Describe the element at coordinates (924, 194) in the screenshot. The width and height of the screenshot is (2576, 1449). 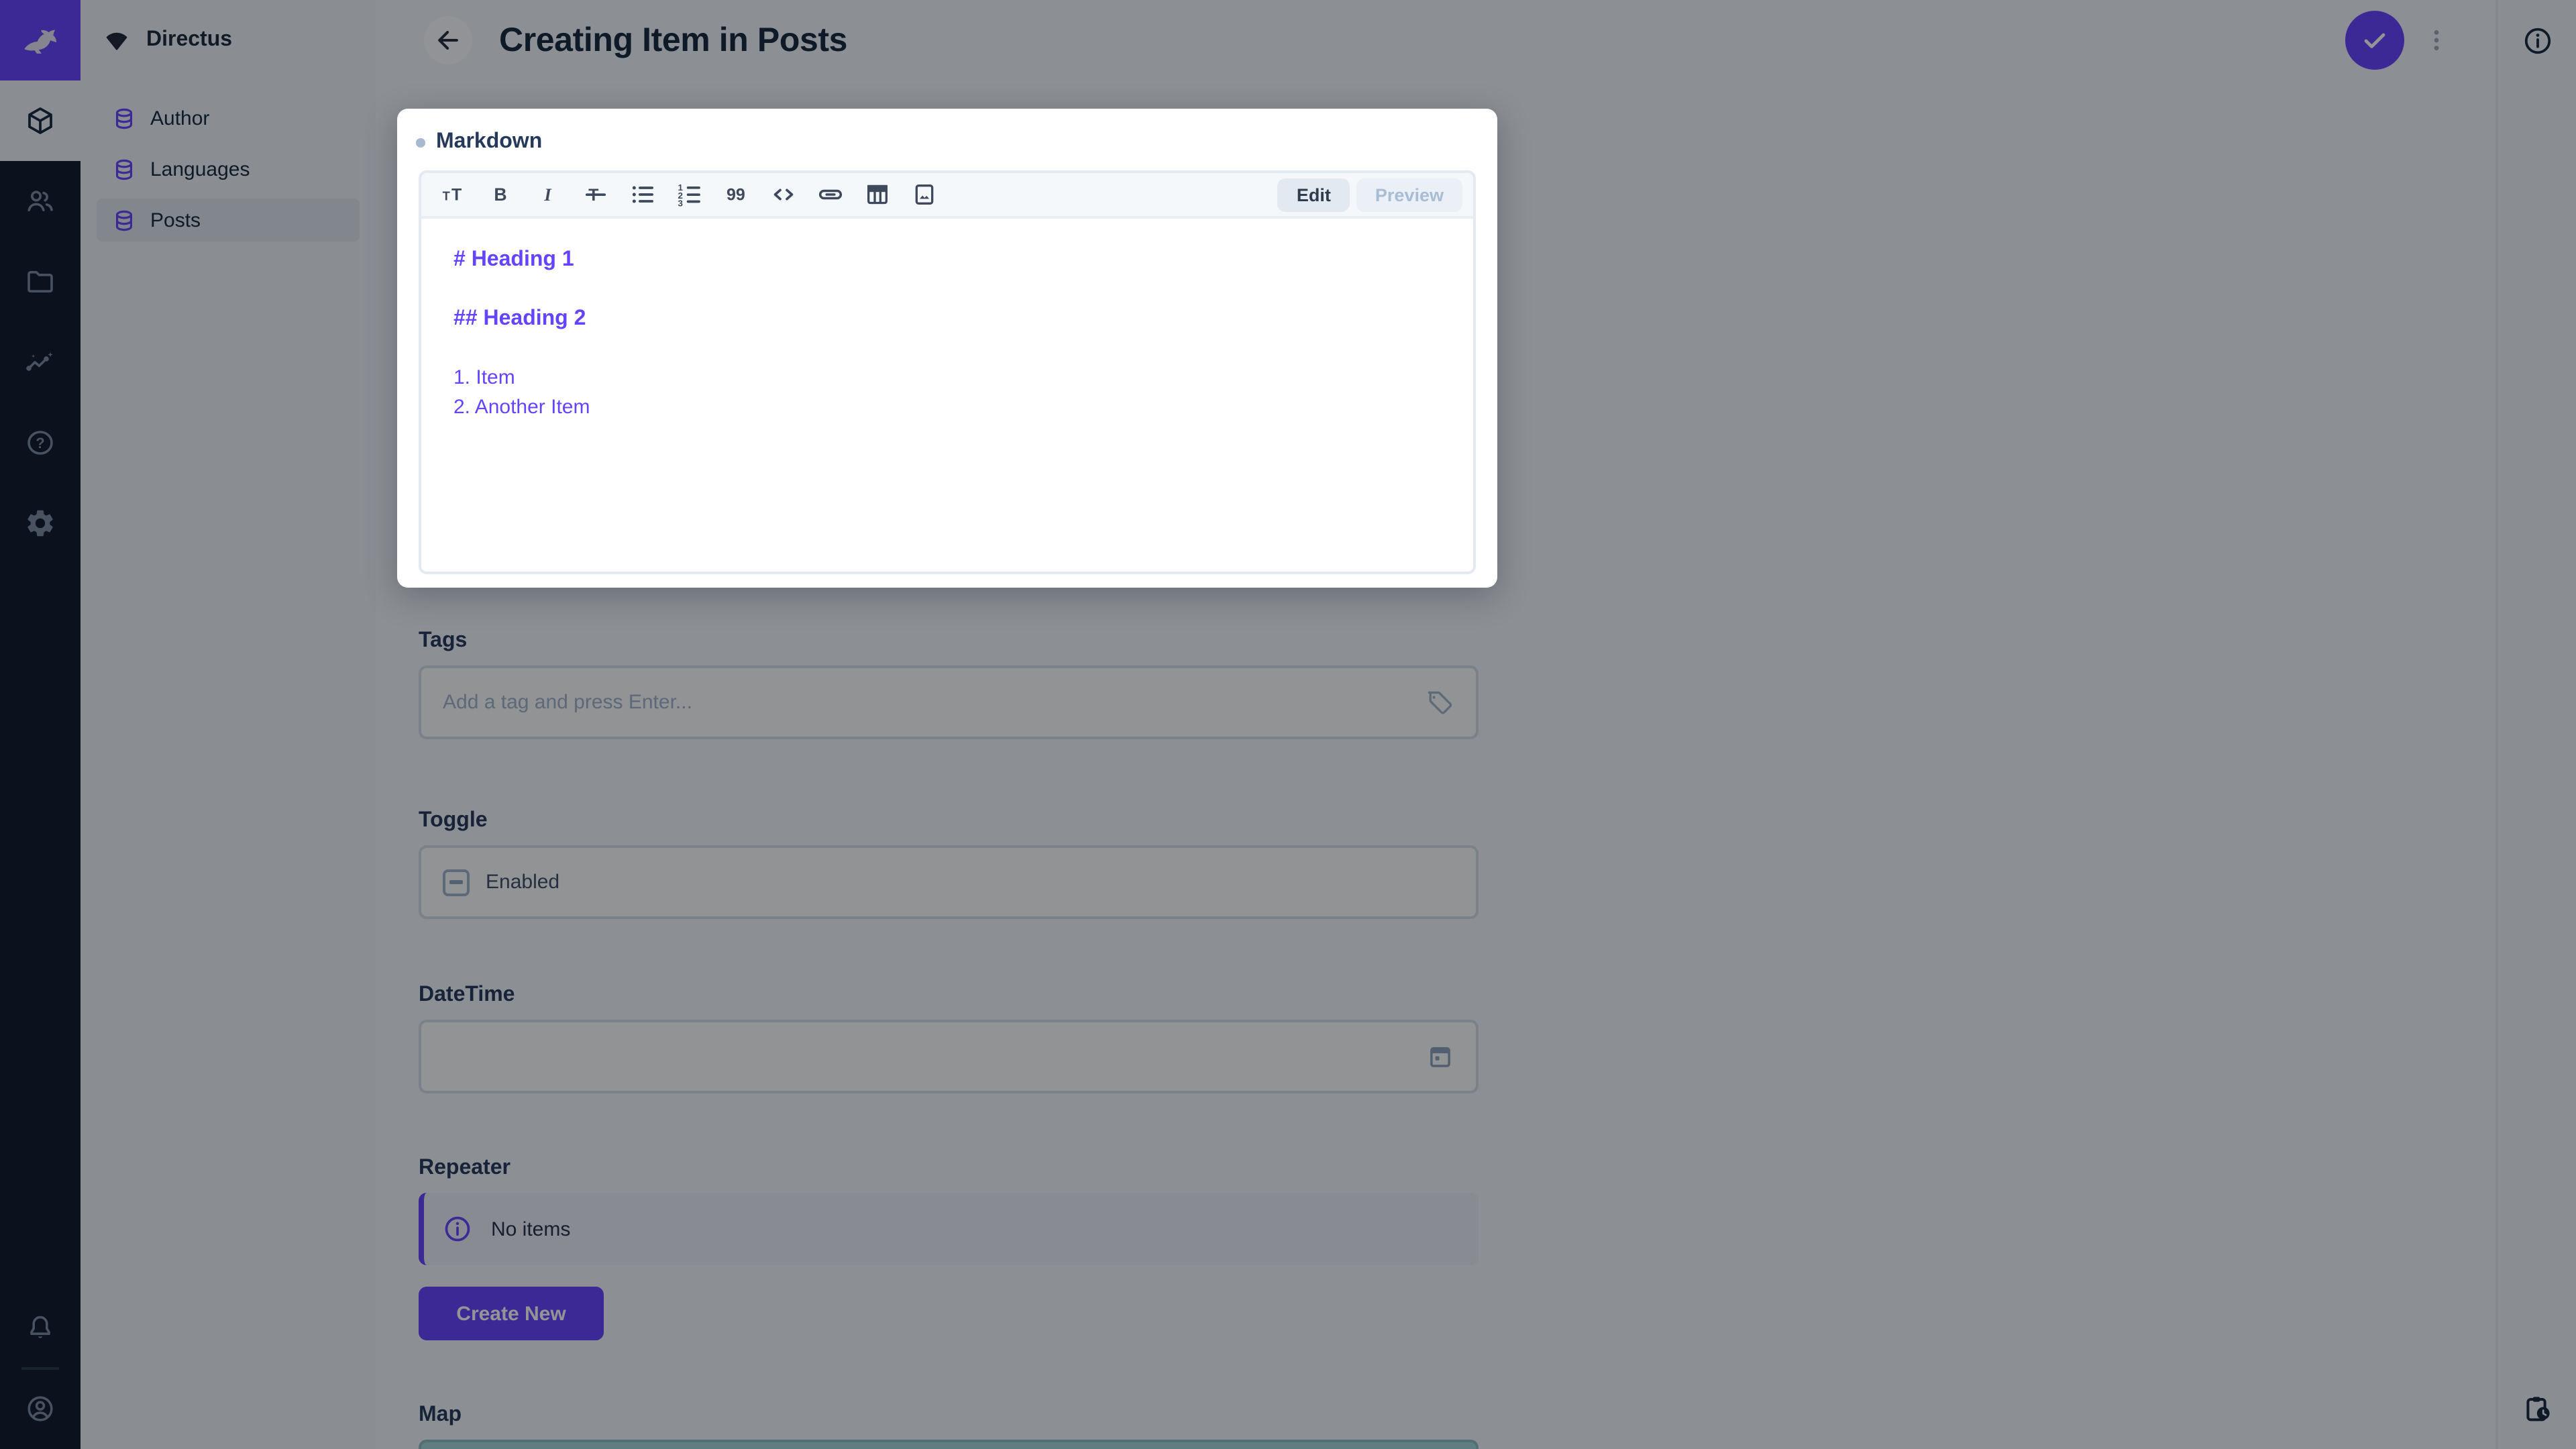
I see `image-icon` at that location.